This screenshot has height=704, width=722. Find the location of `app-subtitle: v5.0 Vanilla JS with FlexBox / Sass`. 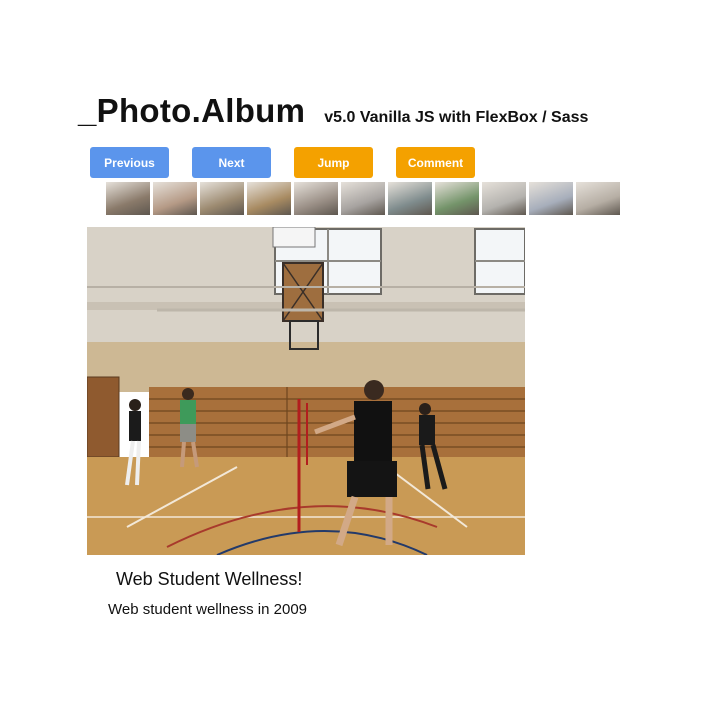

app-subtitle: v5.0 Vanilla JS with FlexBox / Sass is located at coordinates (456, 117).